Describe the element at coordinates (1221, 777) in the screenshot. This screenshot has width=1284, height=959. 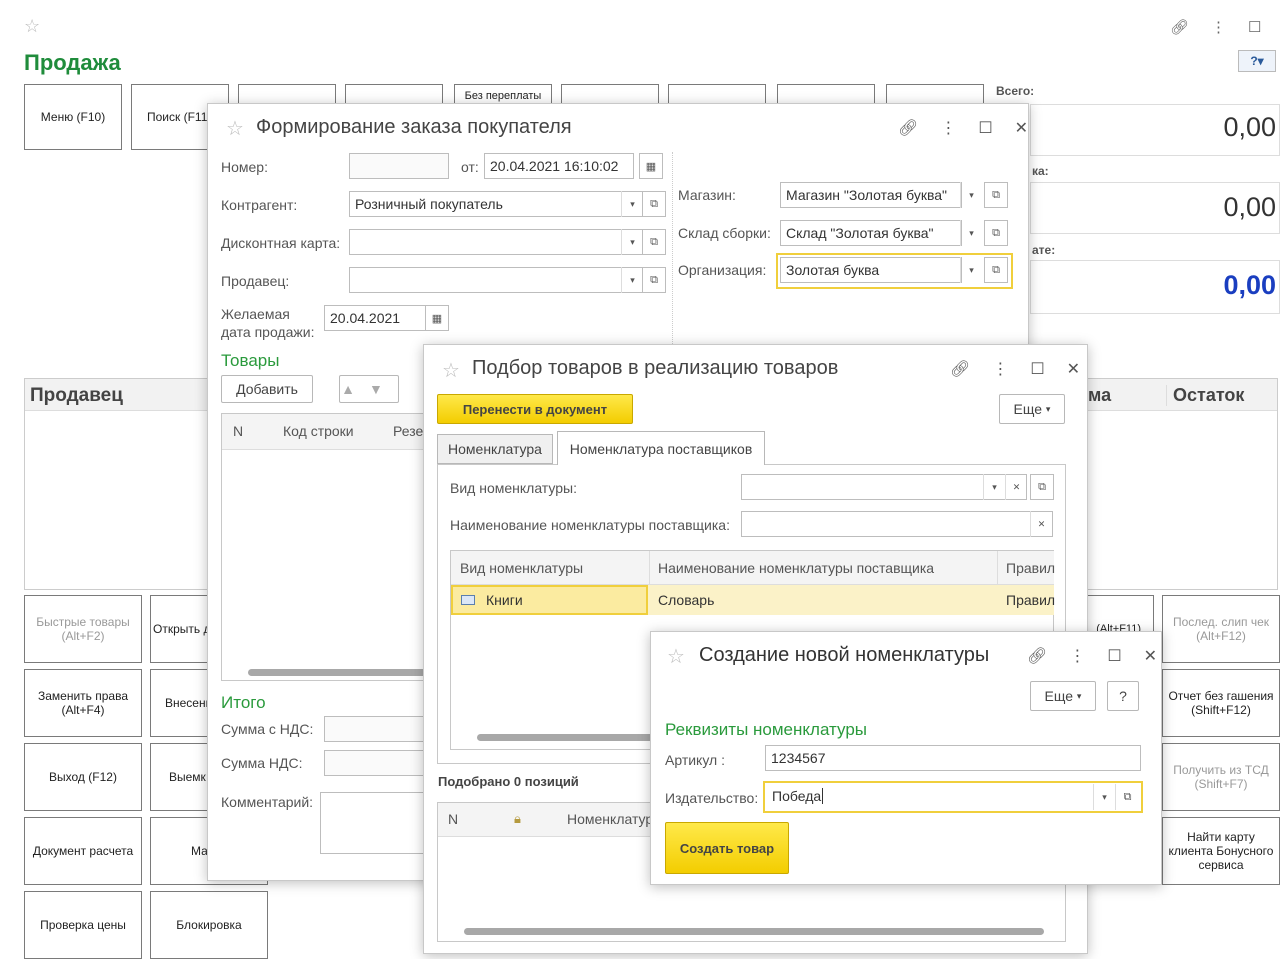
I see `get-from-tsd-button: Получить из ТСД (Shift+F7)` at that location.